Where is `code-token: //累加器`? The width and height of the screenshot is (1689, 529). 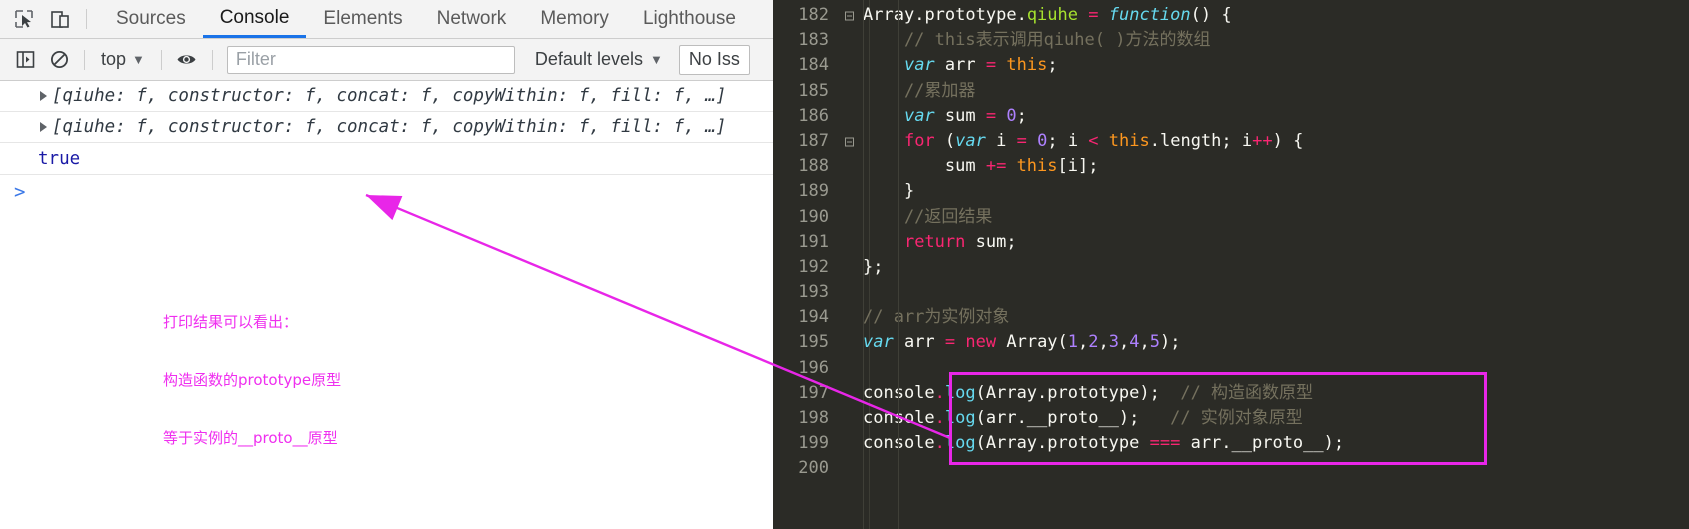
code-token: //累加器 is located at coordinates (919, 90).